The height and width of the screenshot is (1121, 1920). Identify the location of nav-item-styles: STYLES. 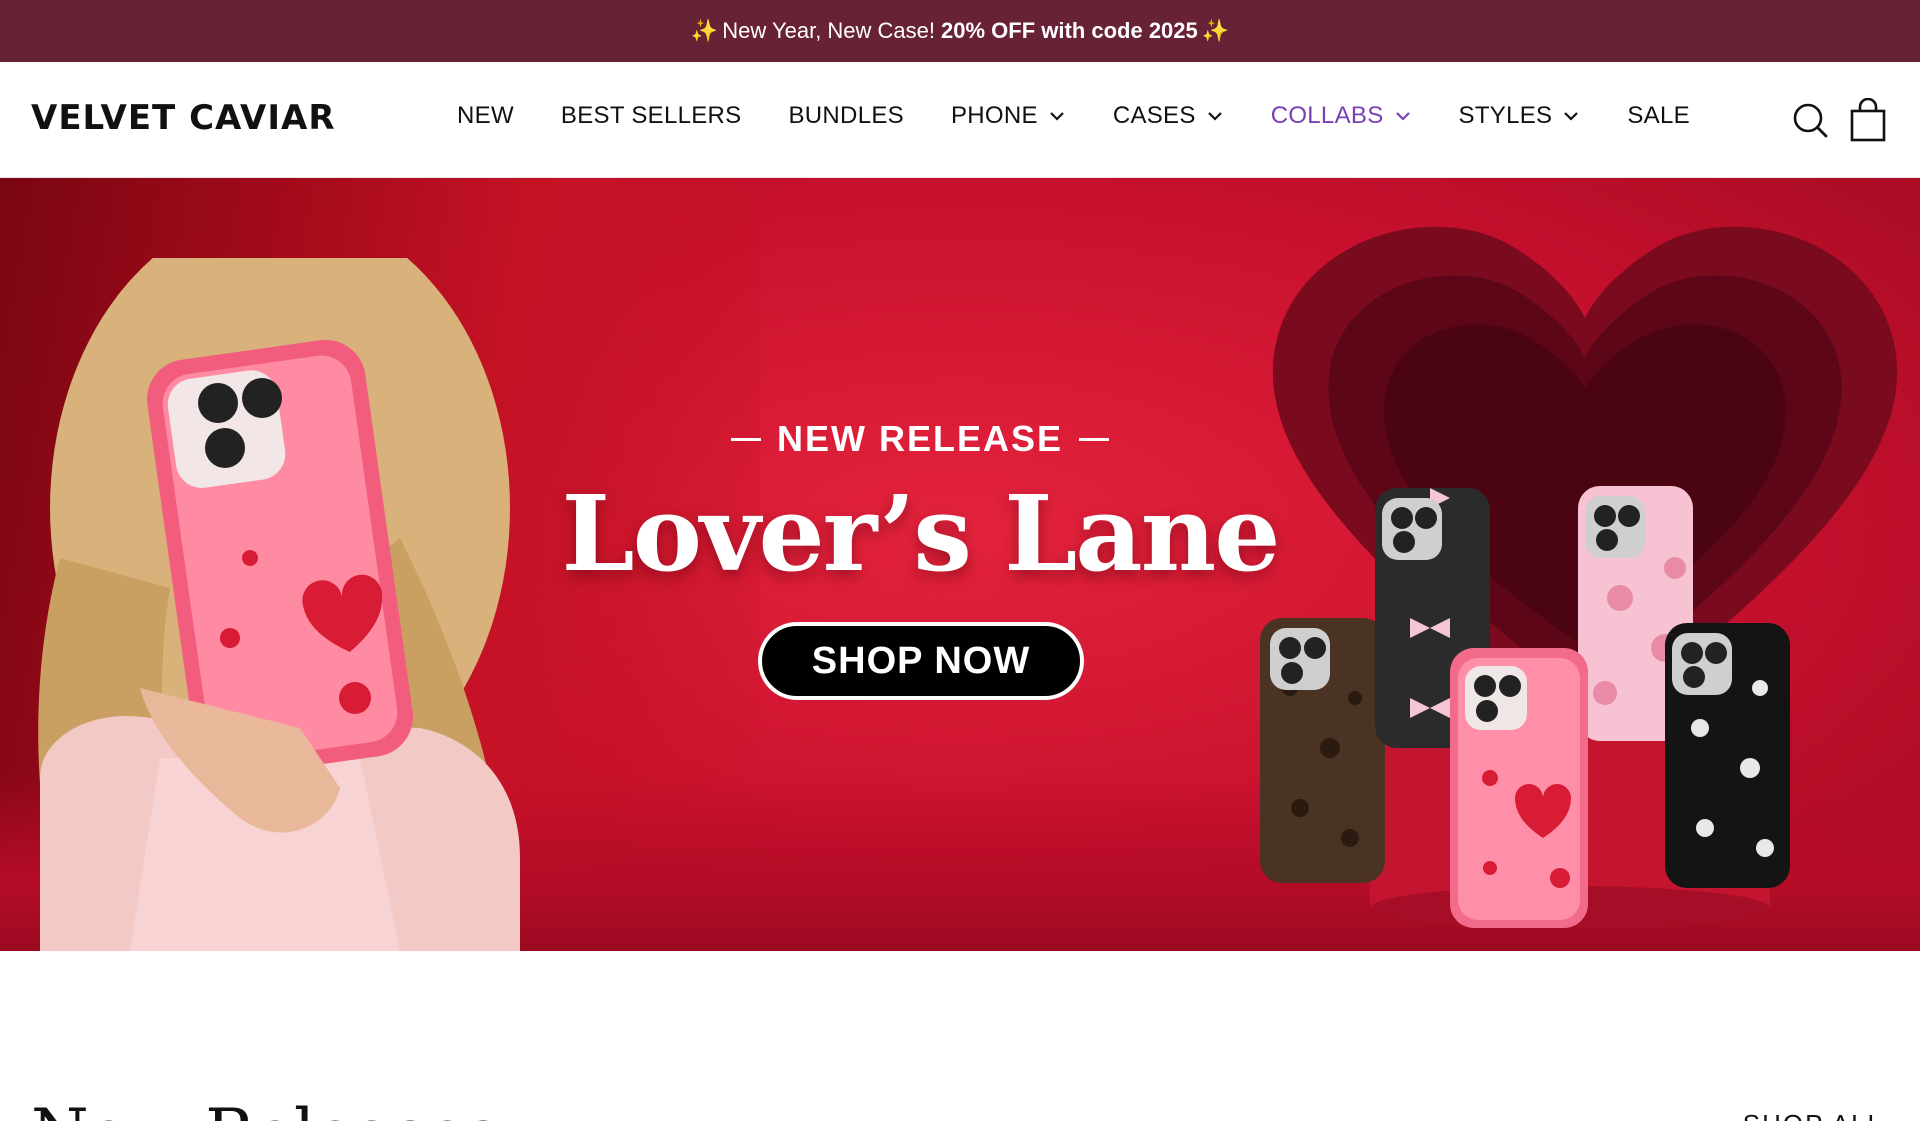
(1520, 116).